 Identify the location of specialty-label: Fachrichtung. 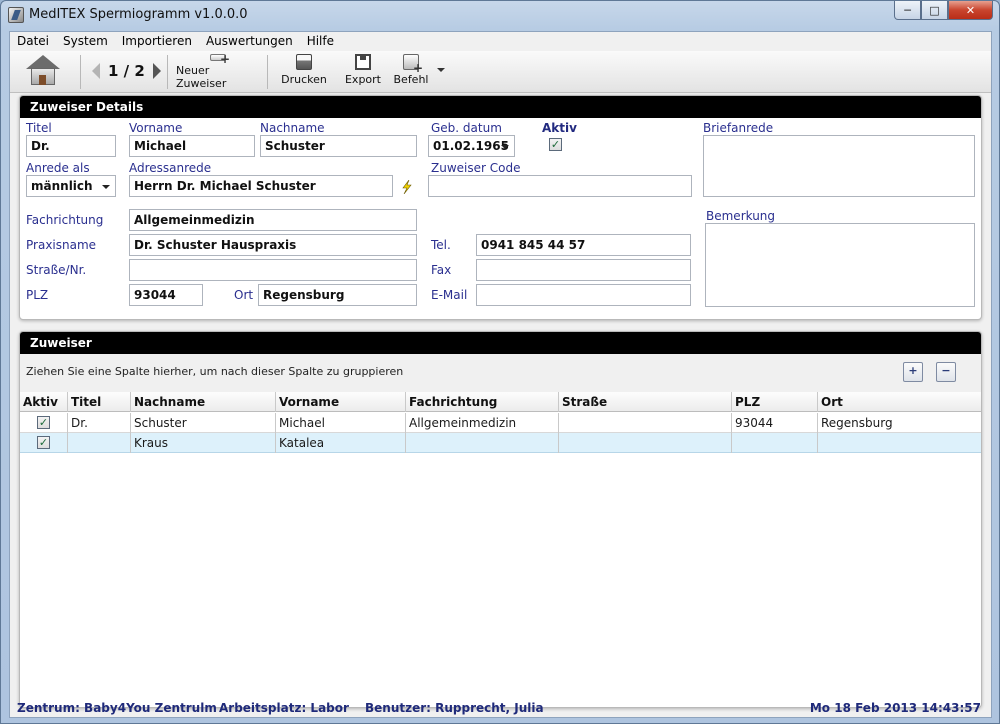
(65, 220).